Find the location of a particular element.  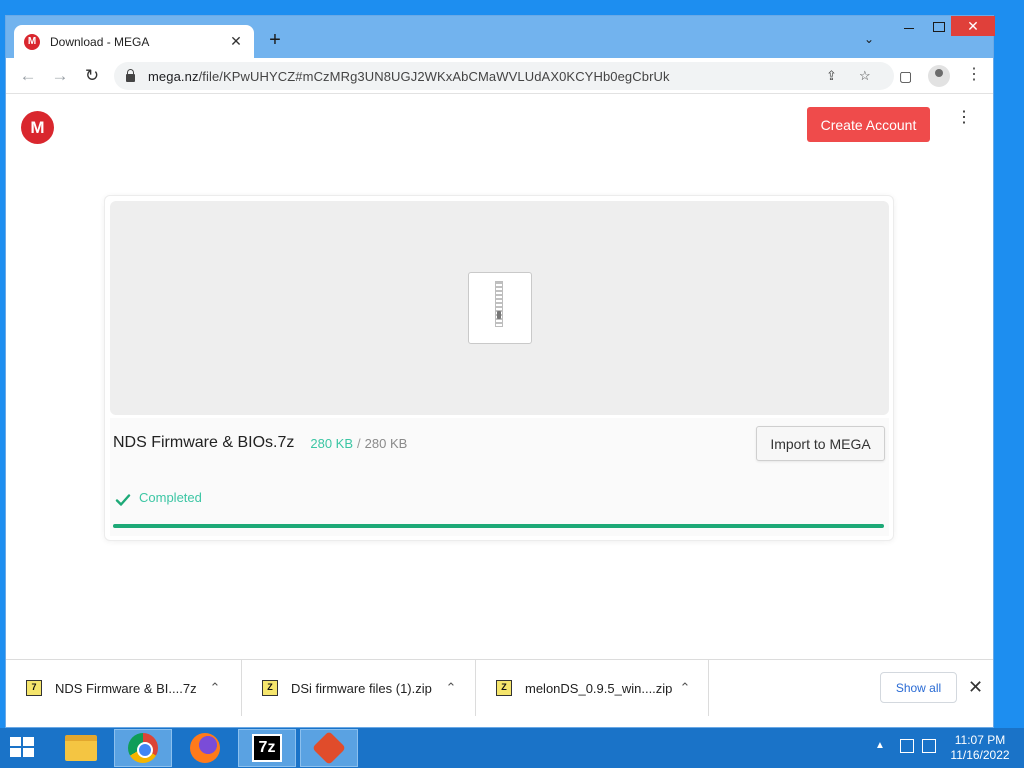

profile-avatar is located at coordinates (939, 76).